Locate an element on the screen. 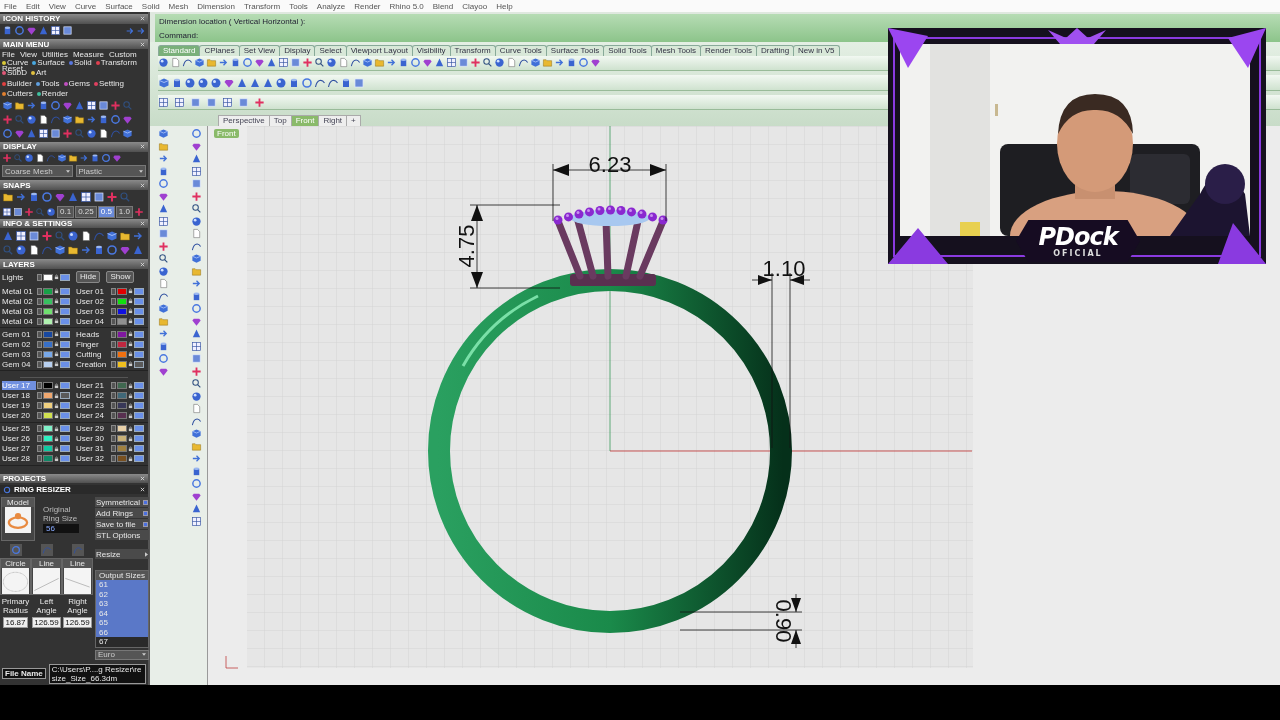 The image size is (1280, 720). menu-item: Edit is located at coordinates (32, 6).